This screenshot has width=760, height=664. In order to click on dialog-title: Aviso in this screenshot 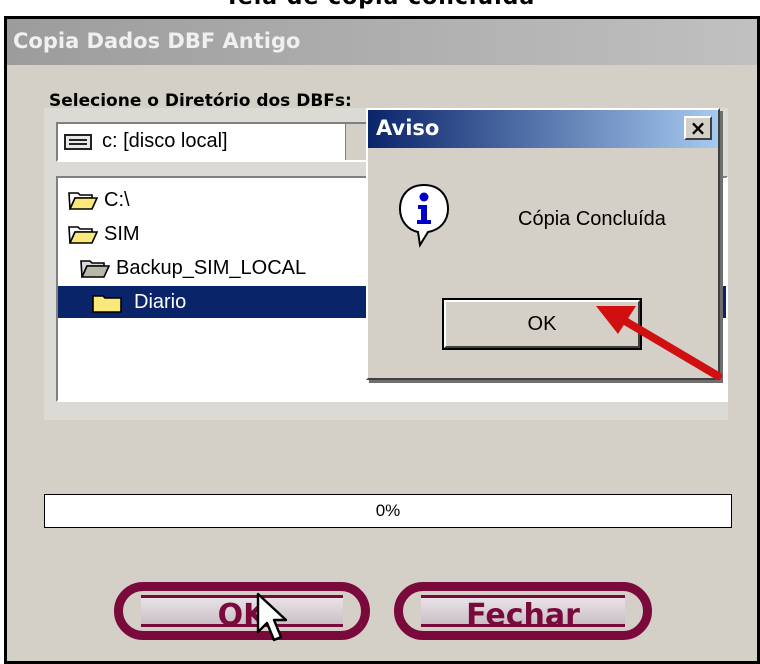, I will do `click(408, 128)`.